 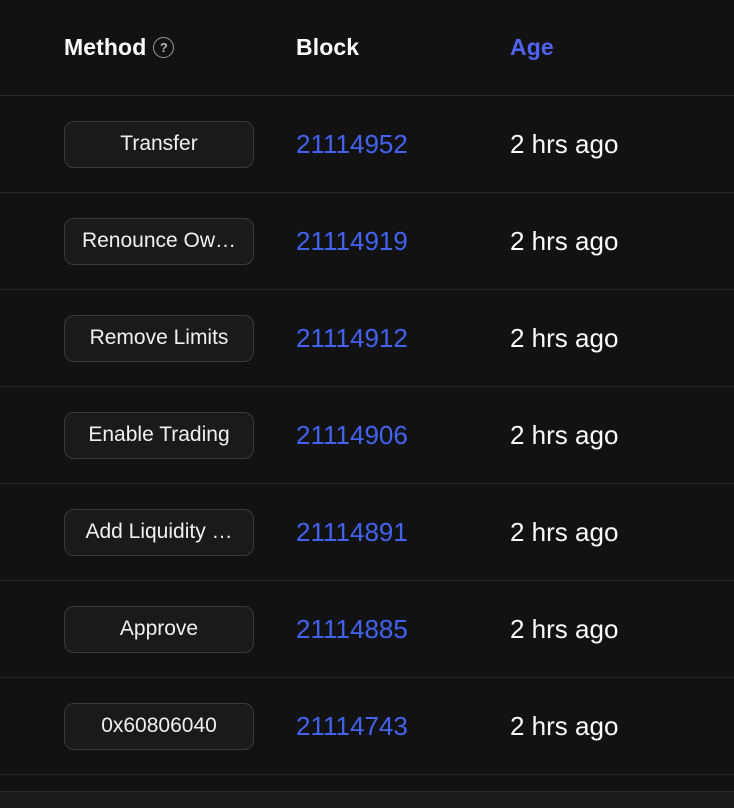 I want to click on block-link: 21114919, so click(x=403, y=241).